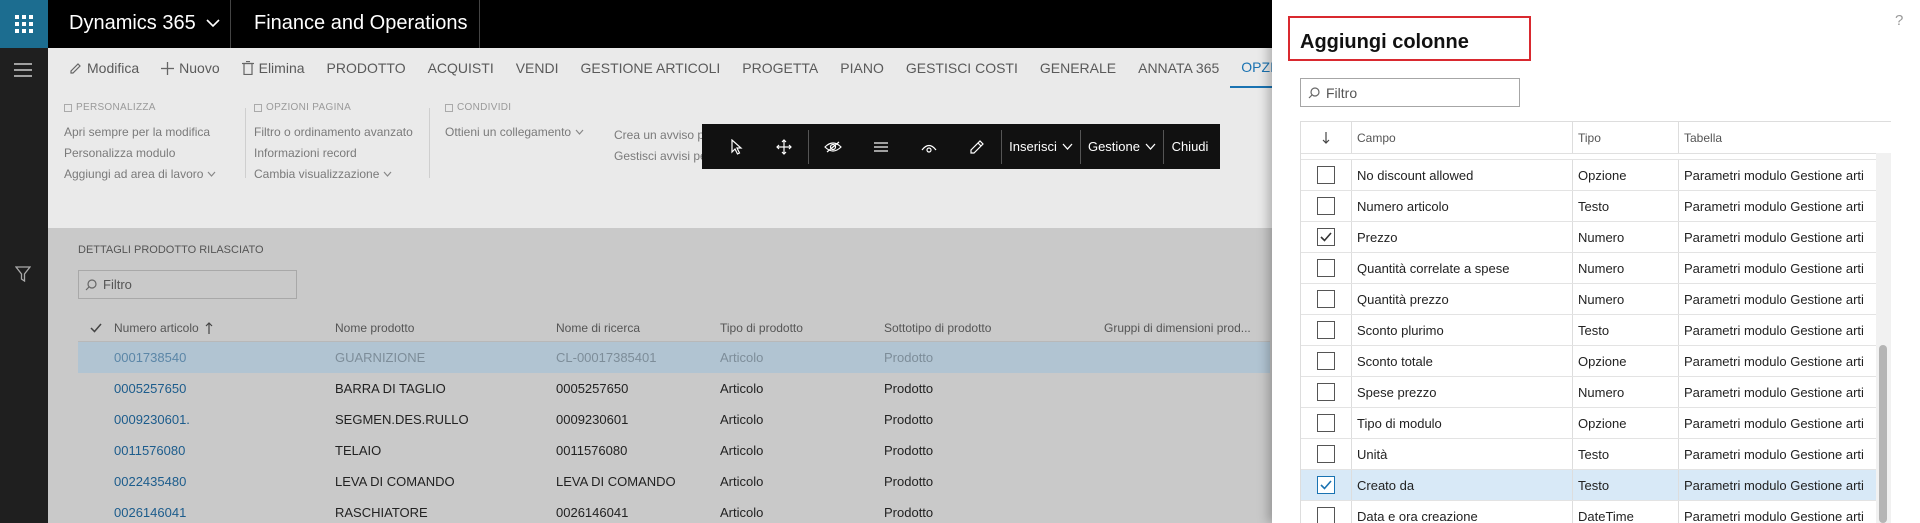 This screenshot has height=523, width=1920. Describe the element at coordinates (881, 146) in the screenshot. I see `summary-button` at that location.